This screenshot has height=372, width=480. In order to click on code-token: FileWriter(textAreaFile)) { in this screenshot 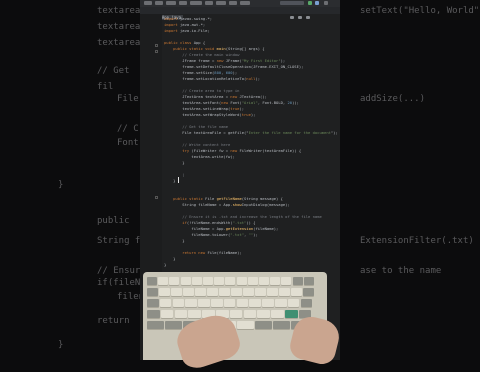, I will do `click(270, 150)`.